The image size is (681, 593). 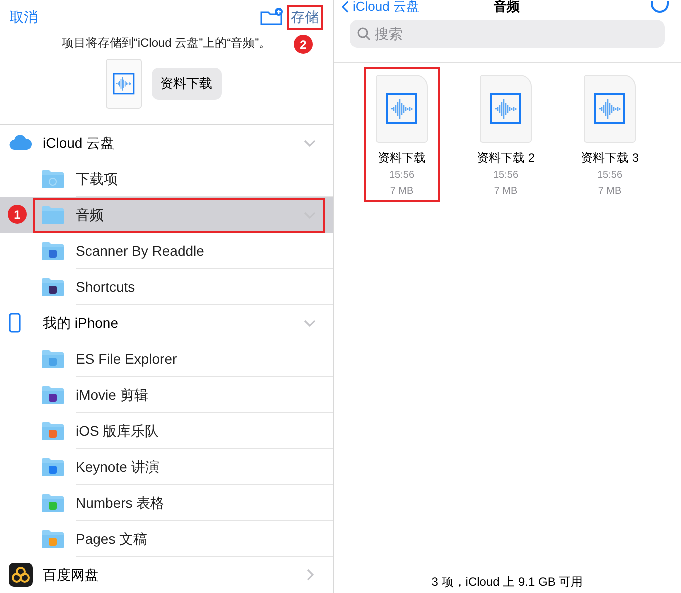 I want to click on folder-name: ES File Explorer, so click(x=127, y=359).